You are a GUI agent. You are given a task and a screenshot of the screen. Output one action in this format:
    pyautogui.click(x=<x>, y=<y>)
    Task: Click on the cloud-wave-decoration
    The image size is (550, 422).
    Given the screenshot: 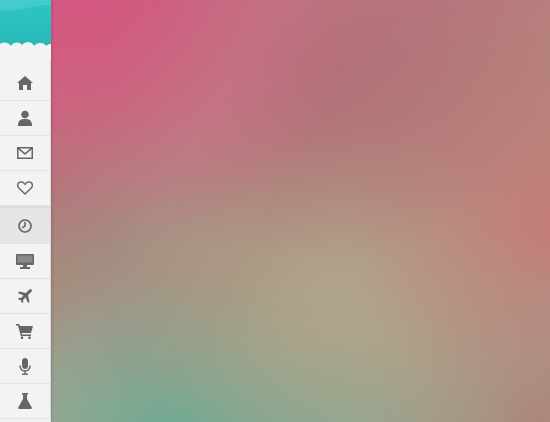 What is the action you would take?
    pyautogui.click(x=25, y=30)
    